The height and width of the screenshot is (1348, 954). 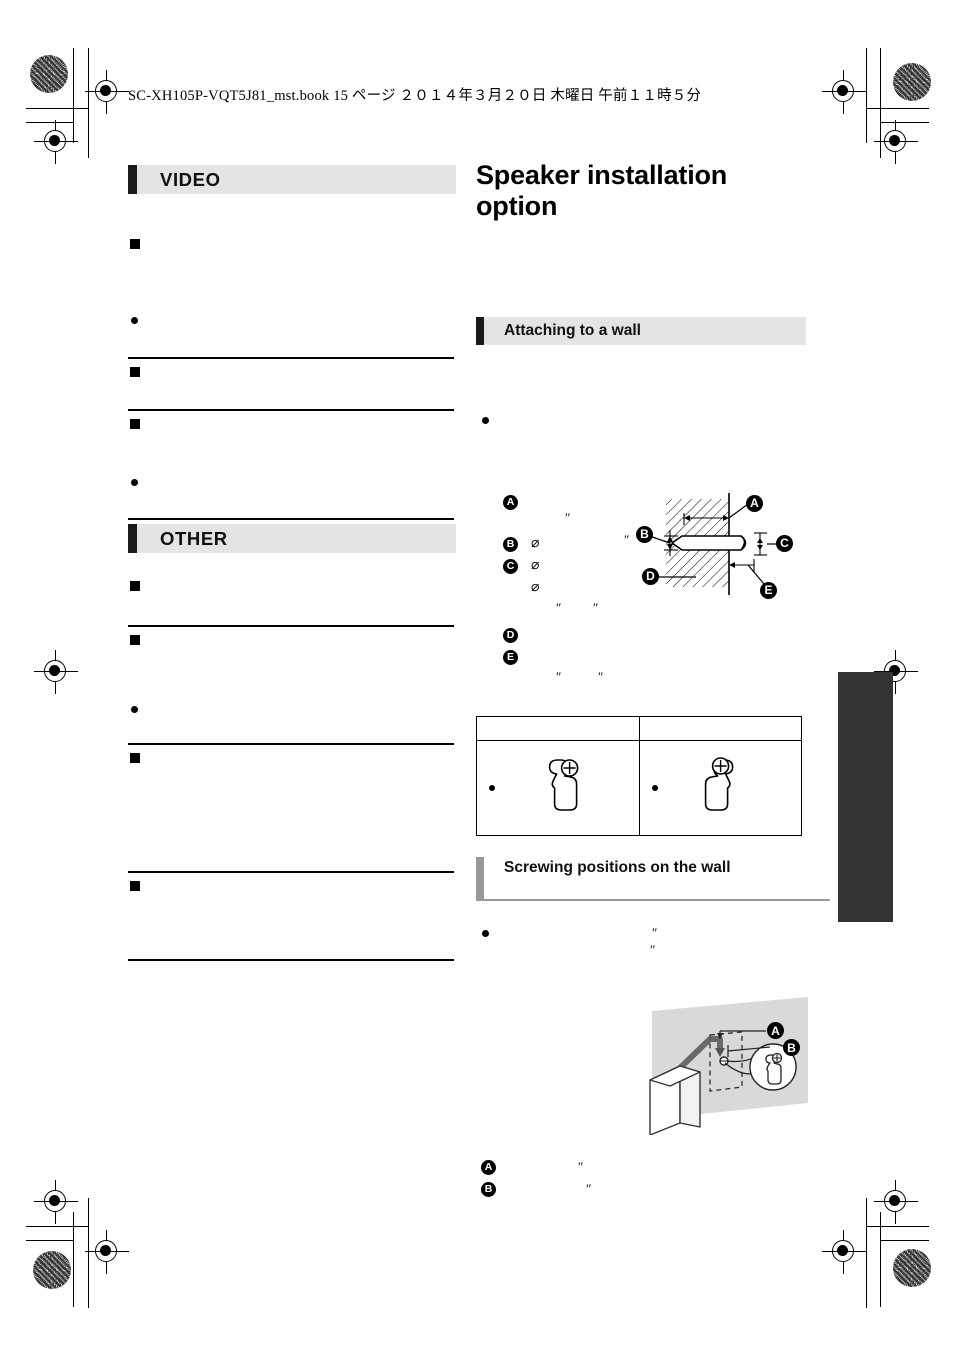 I want to click on keyhole-orientation-table, so click(x=639, y=776).